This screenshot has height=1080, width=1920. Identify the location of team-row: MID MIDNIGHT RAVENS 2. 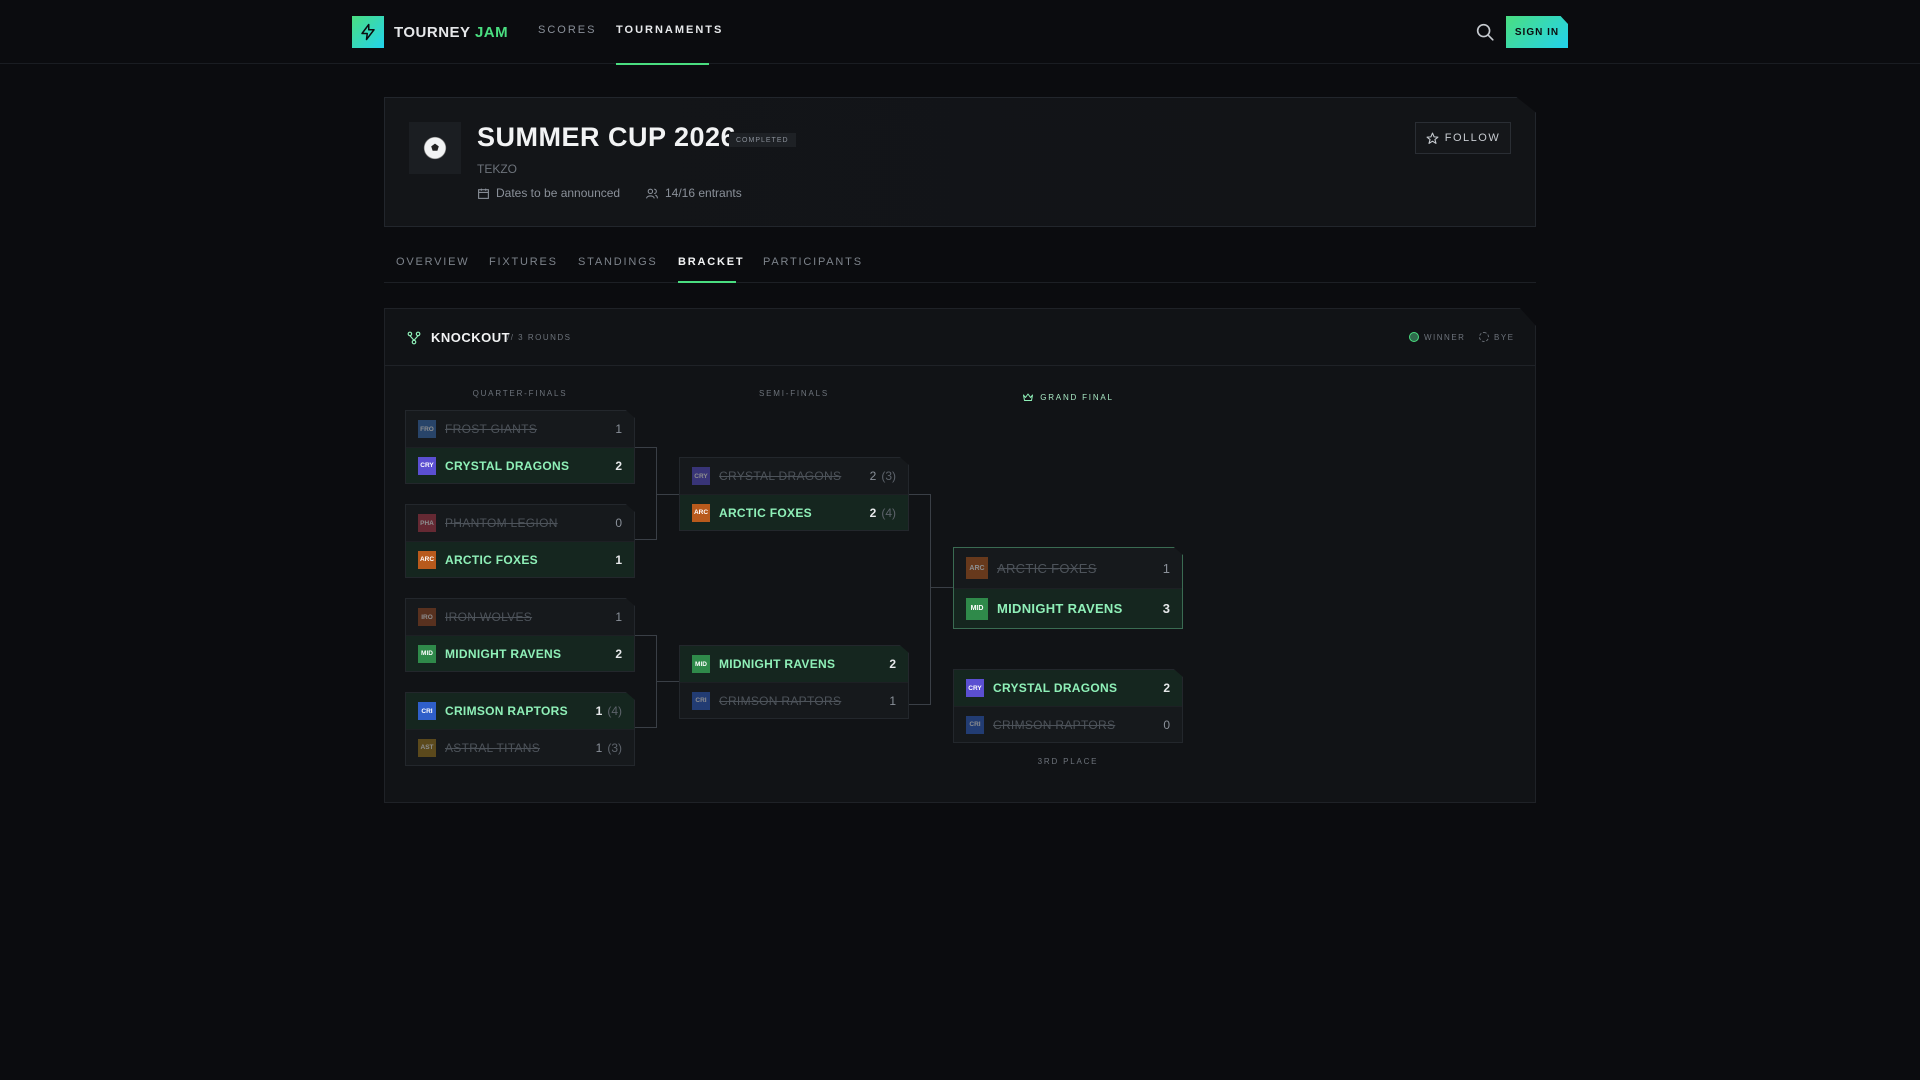
(520, 653).